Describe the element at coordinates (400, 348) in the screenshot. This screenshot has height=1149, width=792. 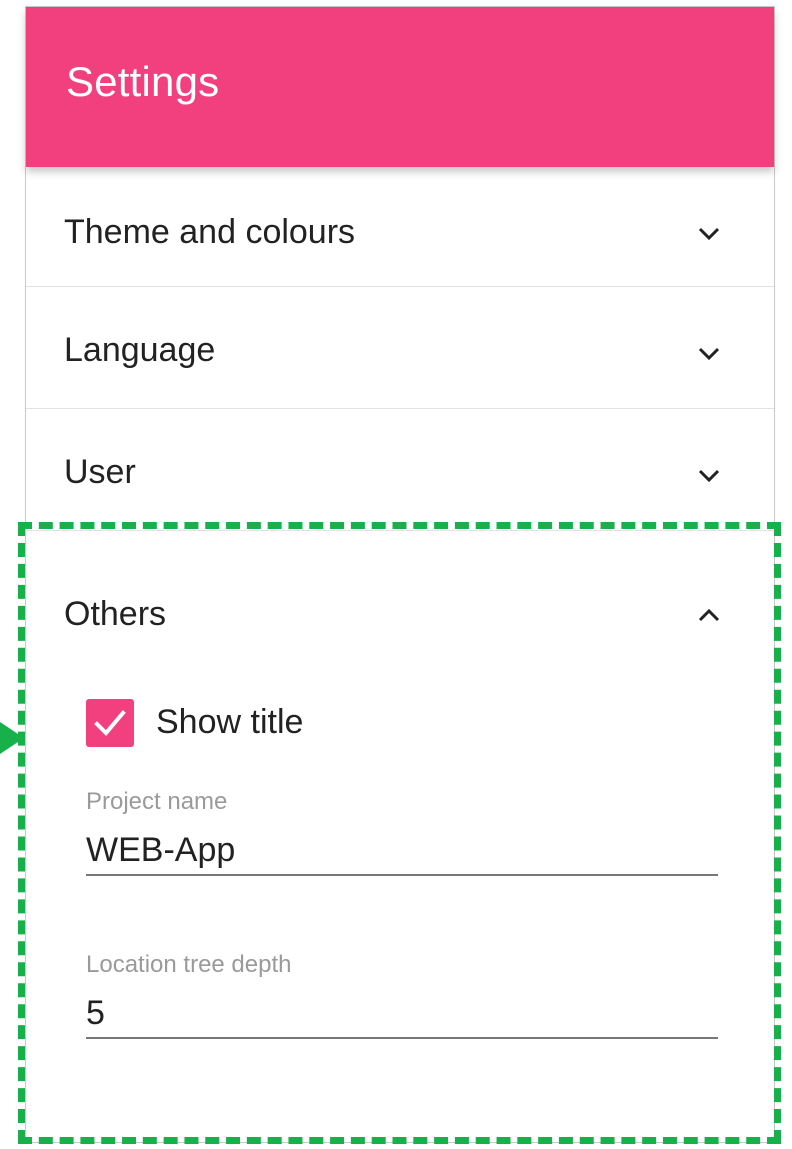
I see `accordion-item-language: Language` at that location.